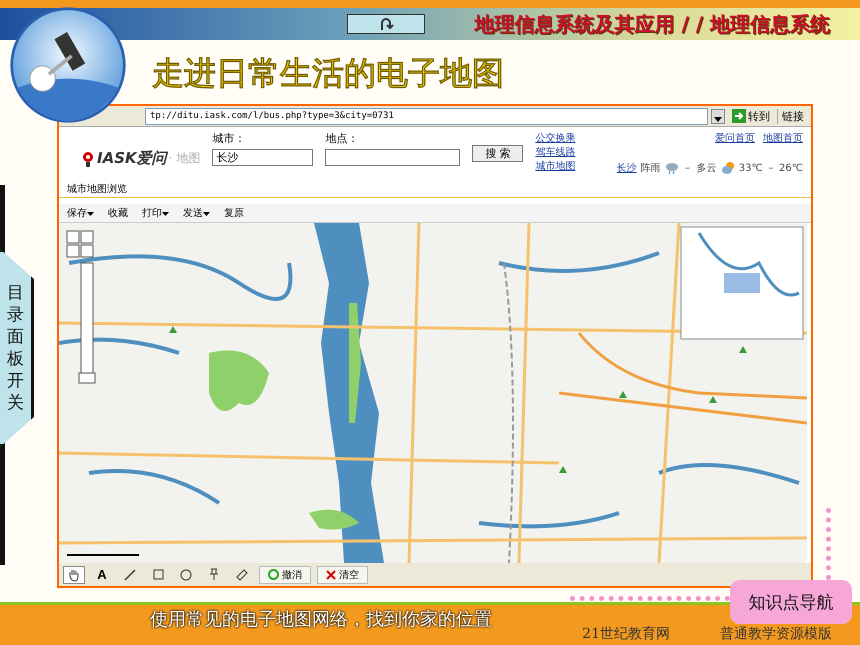 The width and height of the screenshot is (860, 645). What do you see at coordinates (652, 24) in the screenshot?
I see `course-title: 地理信息系统及其应用 / / 地理信息系统` at bounding box center [652, 24].